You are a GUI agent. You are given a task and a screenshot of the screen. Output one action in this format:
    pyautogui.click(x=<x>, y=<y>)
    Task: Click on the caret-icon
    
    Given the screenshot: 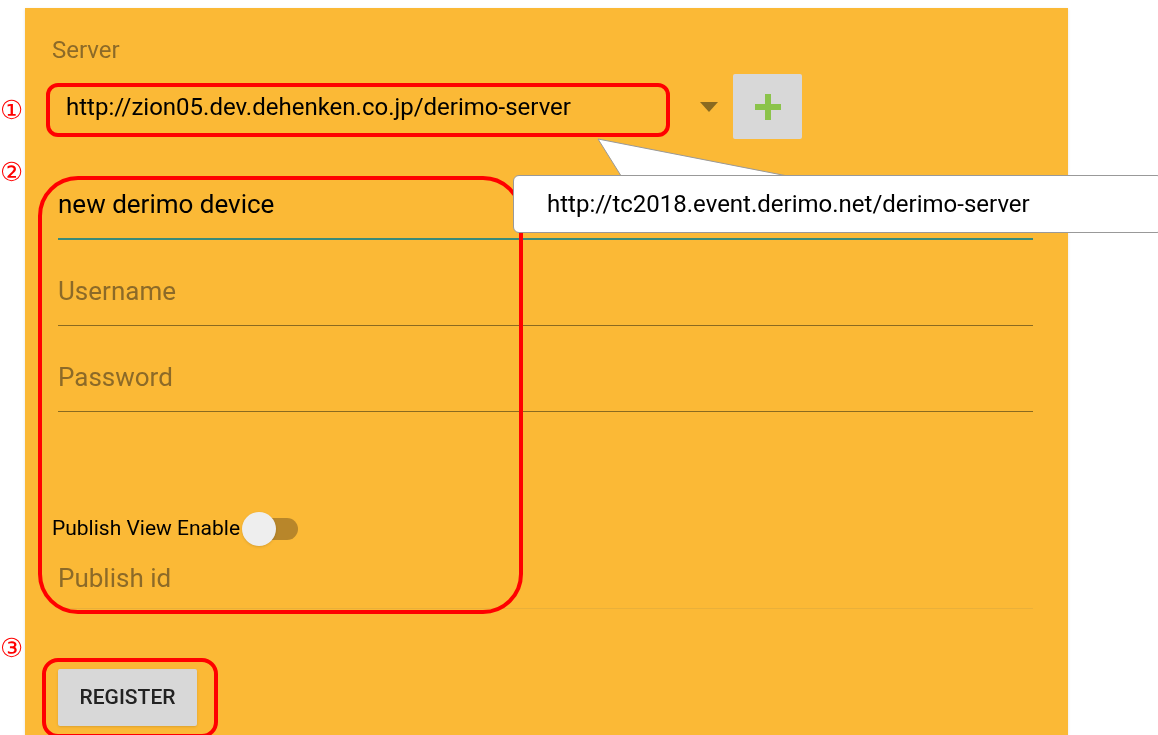 What is the action you would take?
    pyautogui.click(x=709, y=106)
    